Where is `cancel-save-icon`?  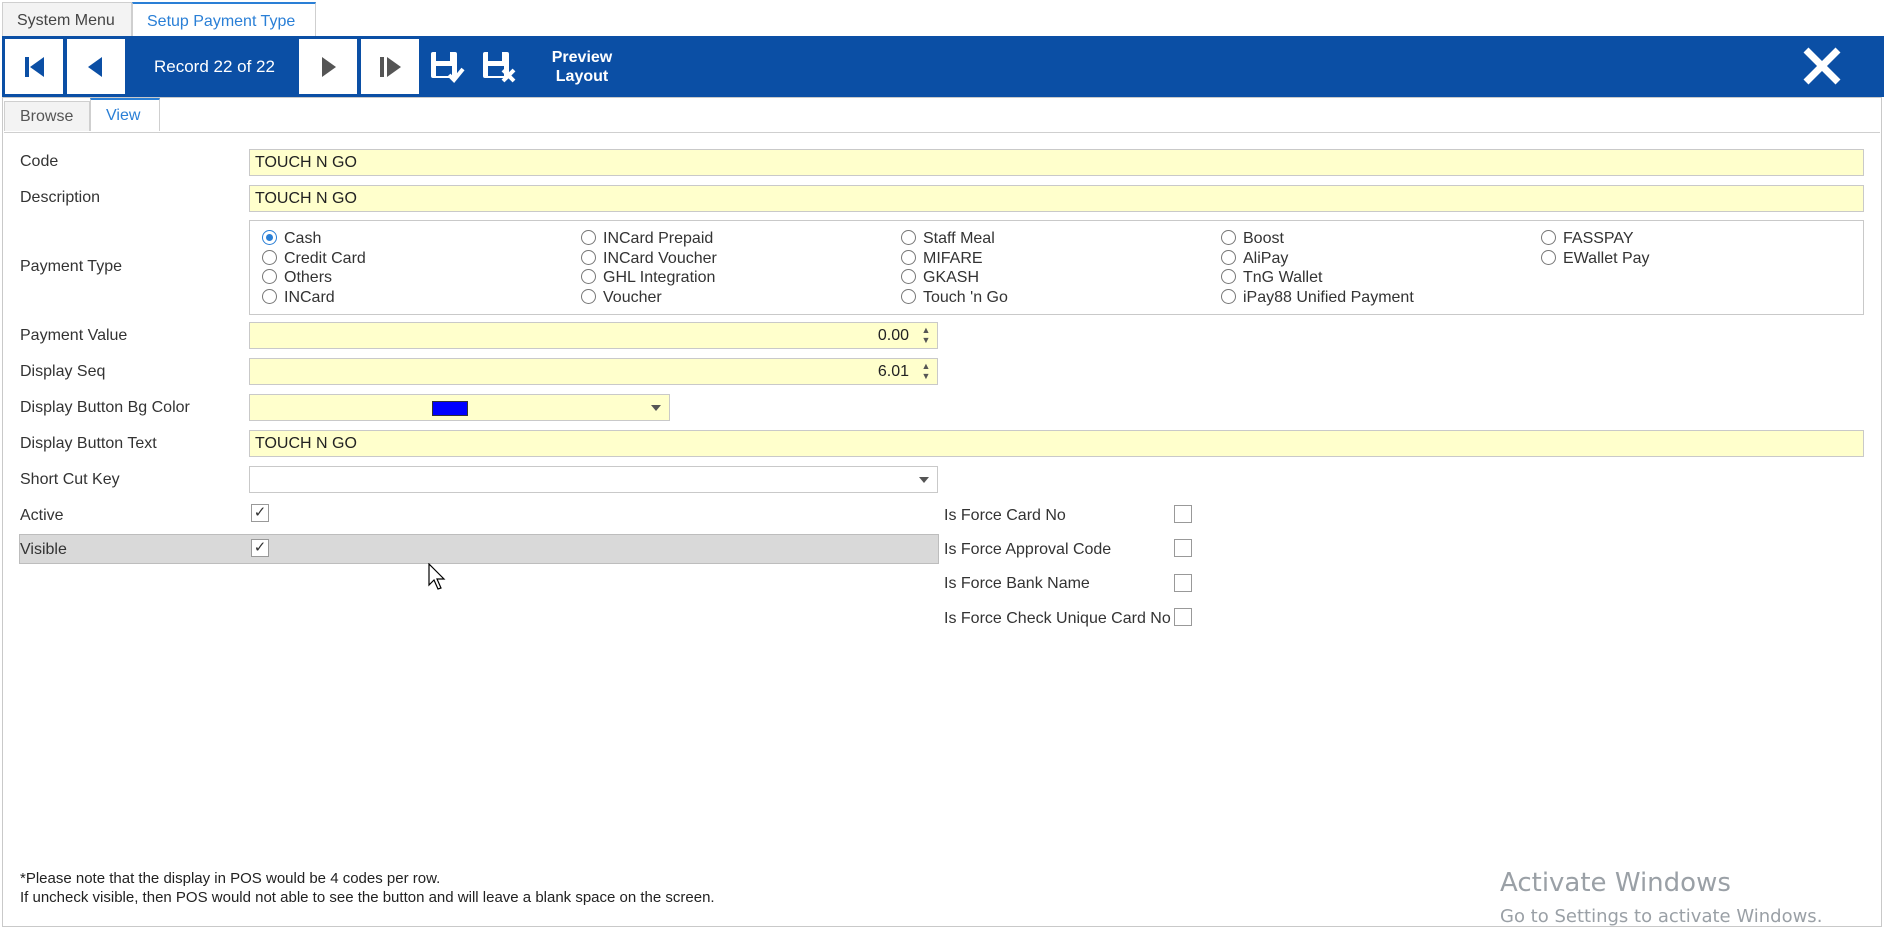 cancel-save-icon is located at coordinates (499, 67).